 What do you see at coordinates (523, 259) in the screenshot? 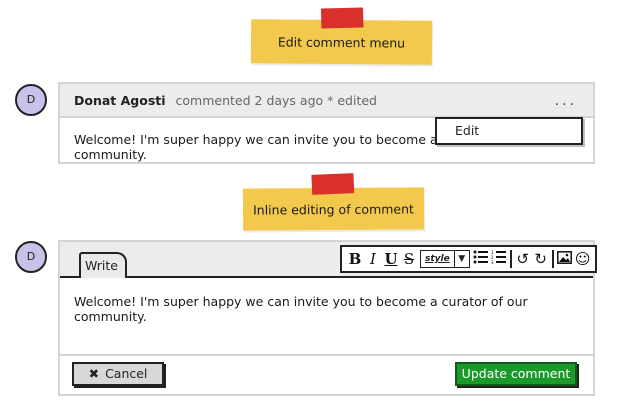
I see `undo-icon: ↺` at bounding box center [523, 259].